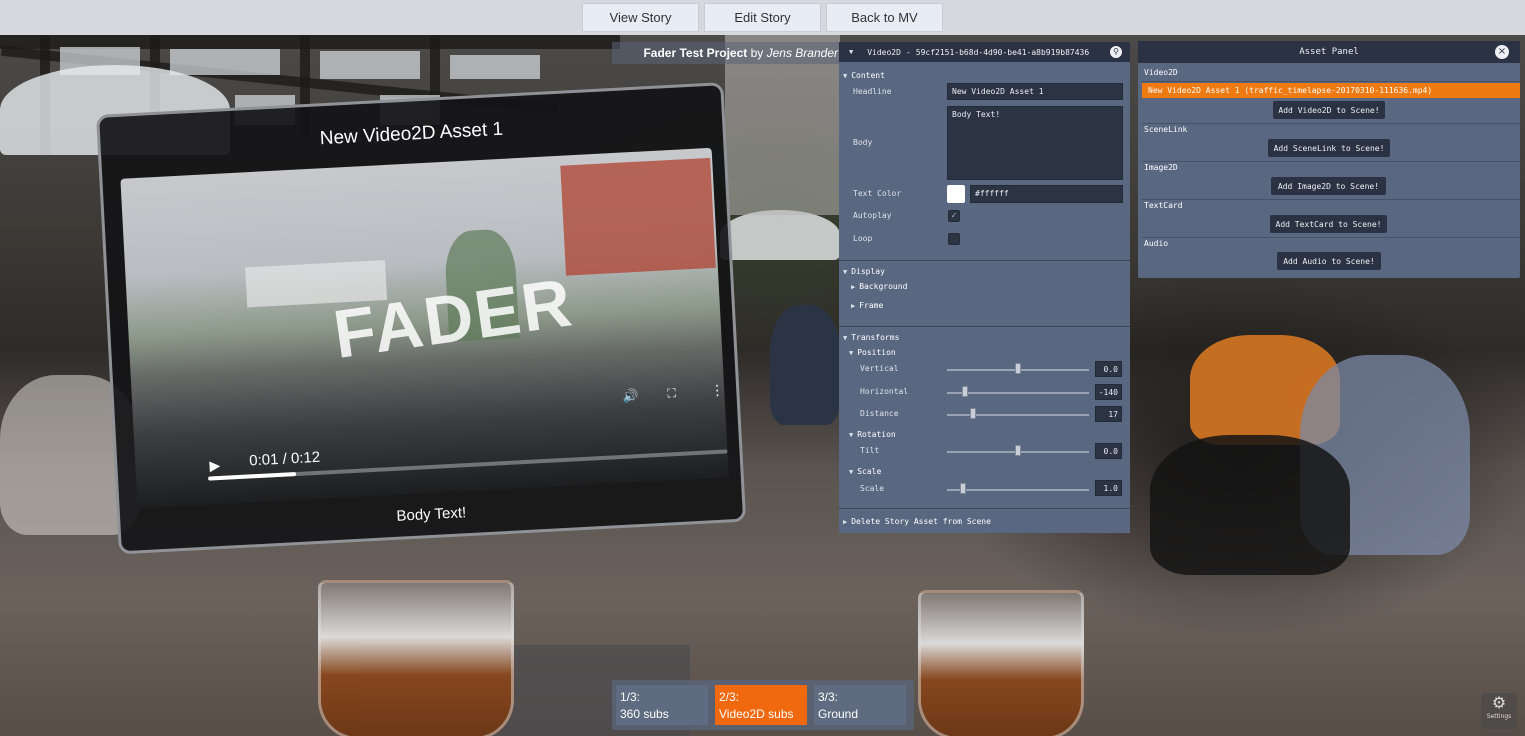 The height and width of the screenshot is (736, 1525). What do you see at coordinates (1499, 711) in the screenshot?
I see `settings-button: ⚙ Settings` at bounding box center [1499, 711].